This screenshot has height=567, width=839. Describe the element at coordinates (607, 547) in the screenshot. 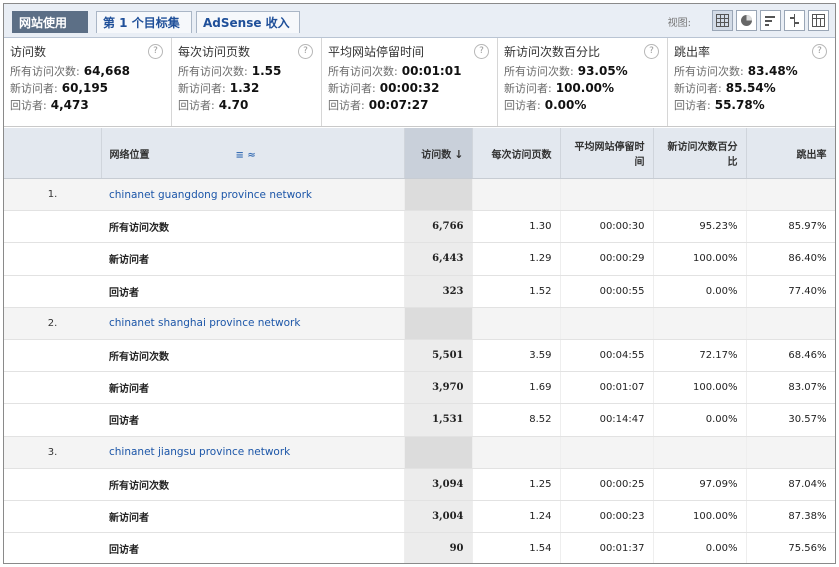

I see `avg-time-cell: 00:01:37` at that location.